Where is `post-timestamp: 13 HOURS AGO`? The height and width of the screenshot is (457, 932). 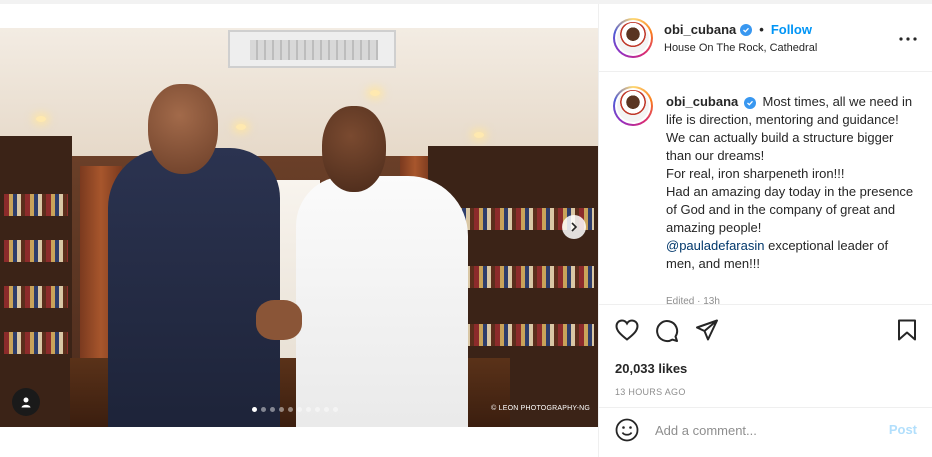
post-timestamp: 13 HOURS AGO is located at coordinates (650, 392).